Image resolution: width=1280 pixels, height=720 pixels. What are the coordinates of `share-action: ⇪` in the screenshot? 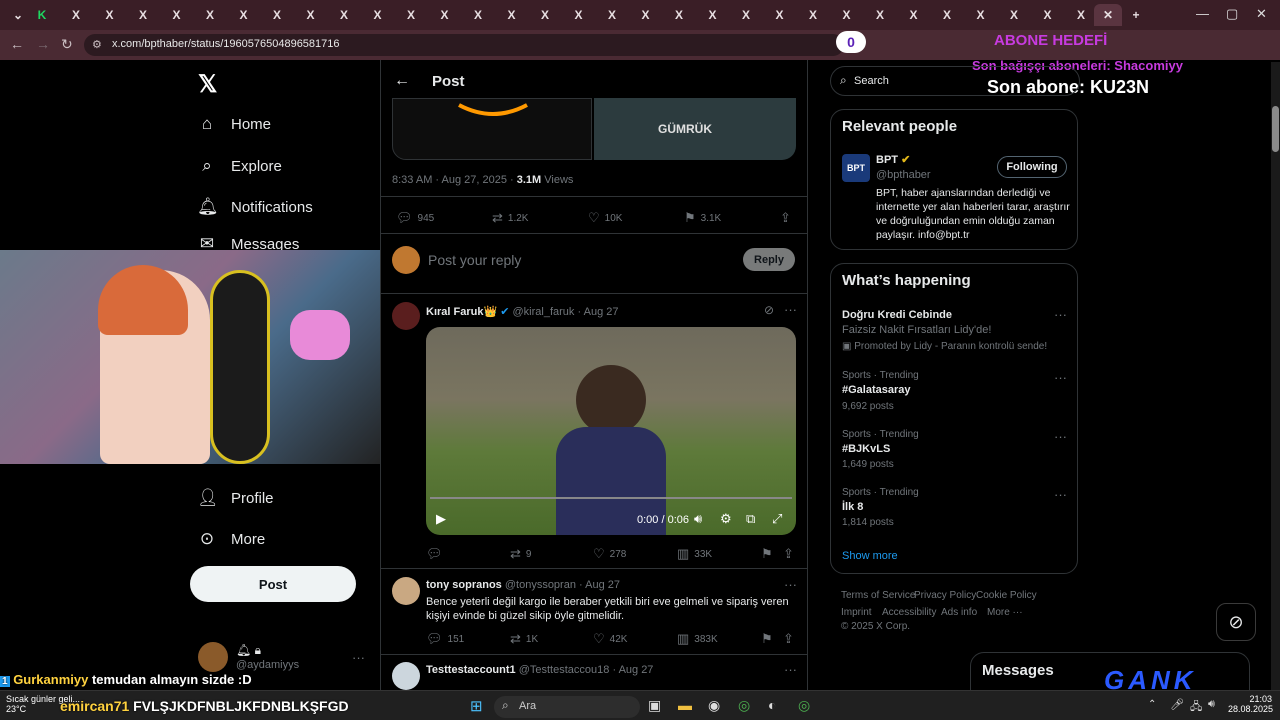 It's located at (785, 218).